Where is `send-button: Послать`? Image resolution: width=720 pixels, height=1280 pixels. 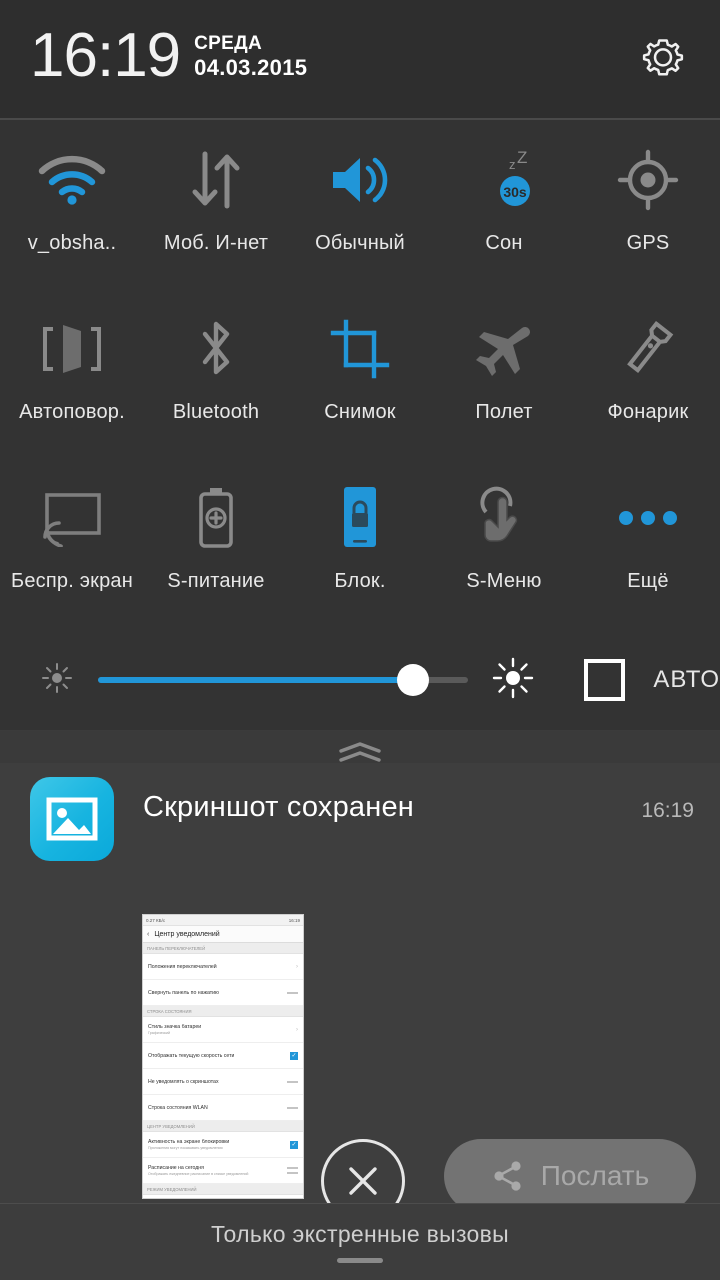
send-button: Послать is located at coordinates (570, 1176).